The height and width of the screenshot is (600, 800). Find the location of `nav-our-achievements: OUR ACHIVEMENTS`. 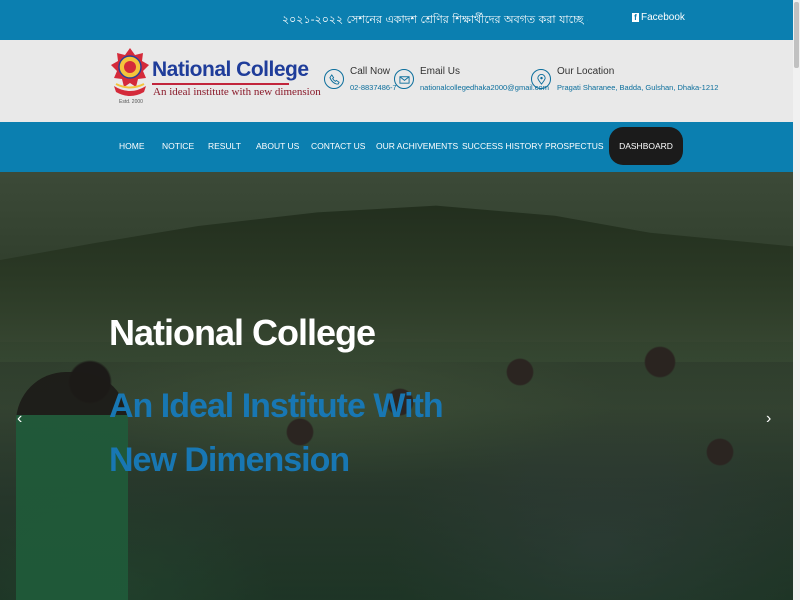

nav-our-achievements: OUR ACHIVEMENTS is located at coordinates (417, 146).